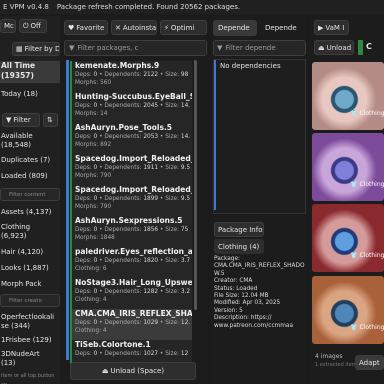 This screenshot has width=384, height=384. What do you see at coordinates (30, 284) in the screenshot?
I see `content-morph-pack: Morph Pack` at bounding box center [30, 284].